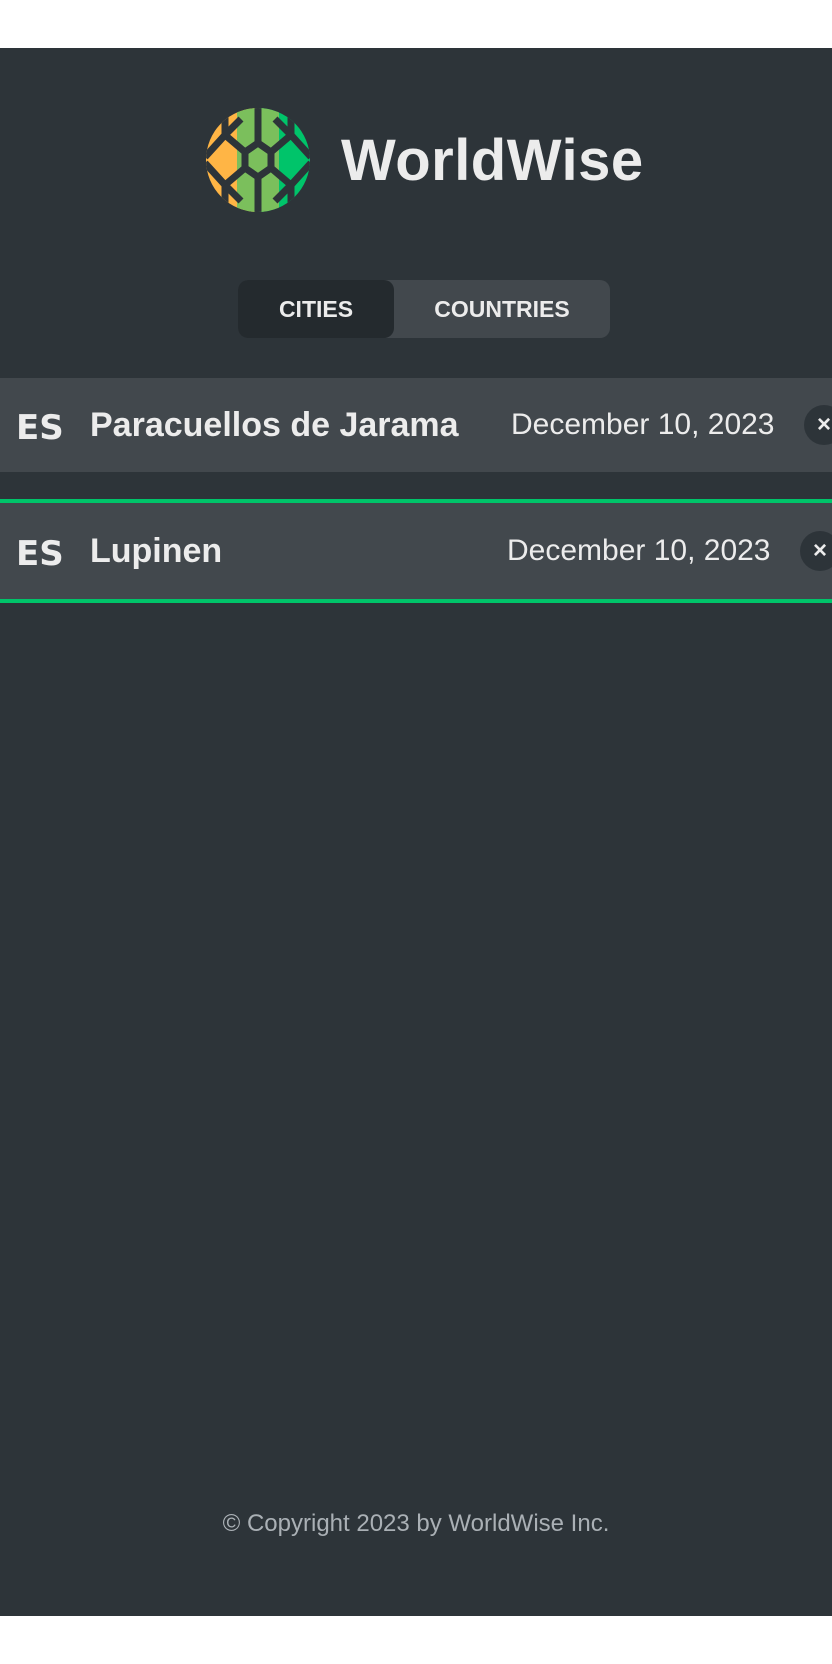  I want to click on brand-name: WorldWise, so click(492, 160).